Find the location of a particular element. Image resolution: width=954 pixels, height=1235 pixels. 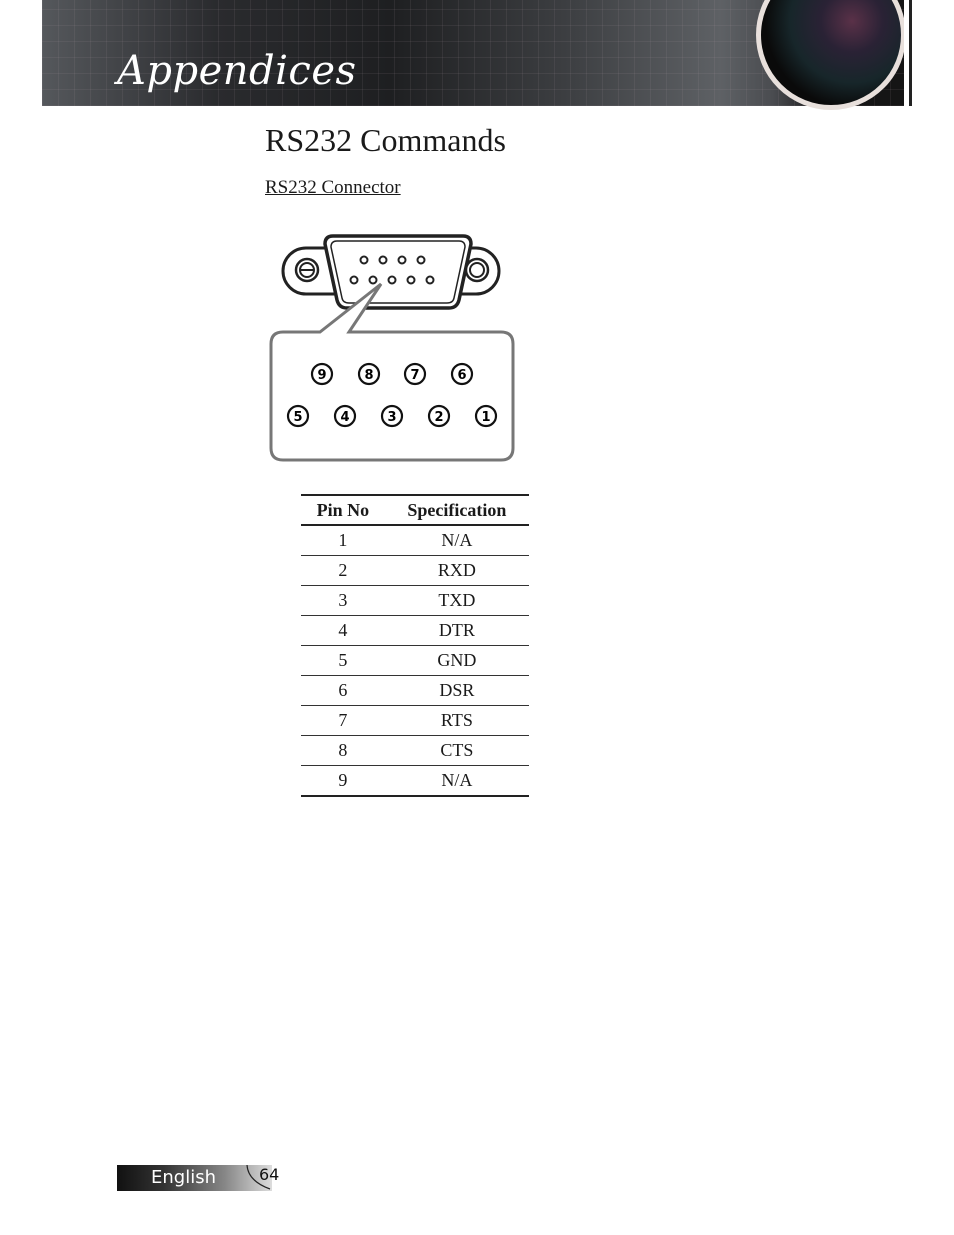

svg-text: 2 is located at coordinates (438, 417).